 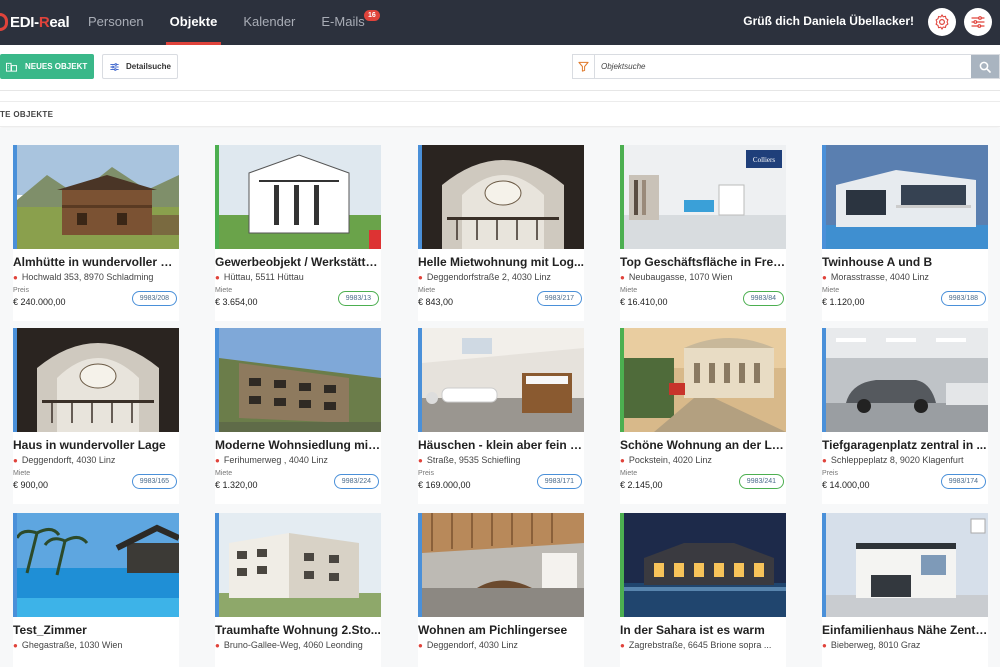 I want to click on new-object-button: NEUES OBJEKT, so click(x=47, y=66).